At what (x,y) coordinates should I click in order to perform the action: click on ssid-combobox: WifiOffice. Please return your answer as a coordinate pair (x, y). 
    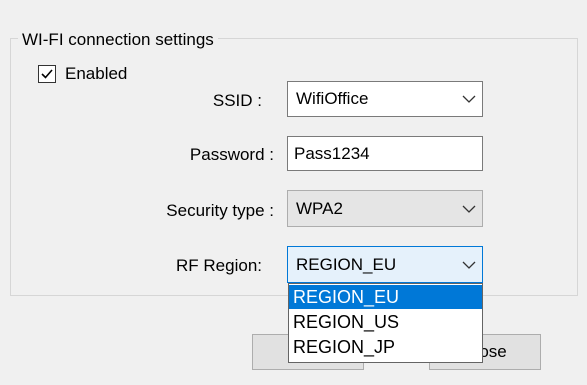
    Looking at the image, I should click on (385, 99).